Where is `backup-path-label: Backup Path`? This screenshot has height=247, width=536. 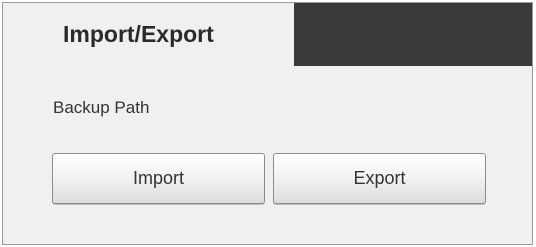 backup-path-label: Backup Path is located at coordinates (101, 107).